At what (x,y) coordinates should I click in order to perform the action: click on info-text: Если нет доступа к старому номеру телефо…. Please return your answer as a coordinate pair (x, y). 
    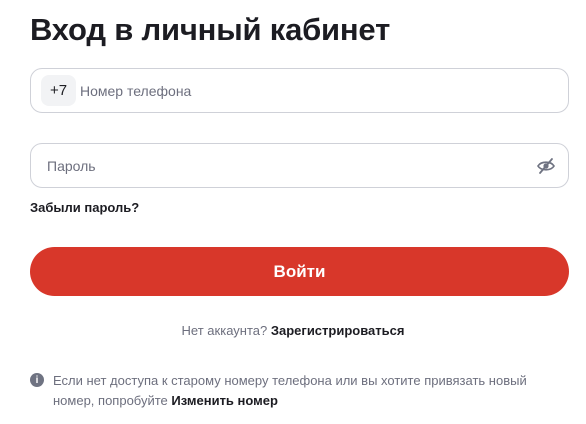
    Looking at the image, I should click on (306, 391).